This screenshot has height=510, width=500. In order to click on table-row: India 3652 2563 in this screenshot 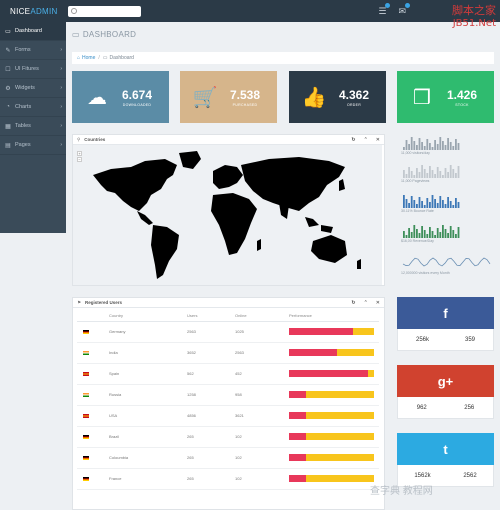, I will do `click(228, 353)`.